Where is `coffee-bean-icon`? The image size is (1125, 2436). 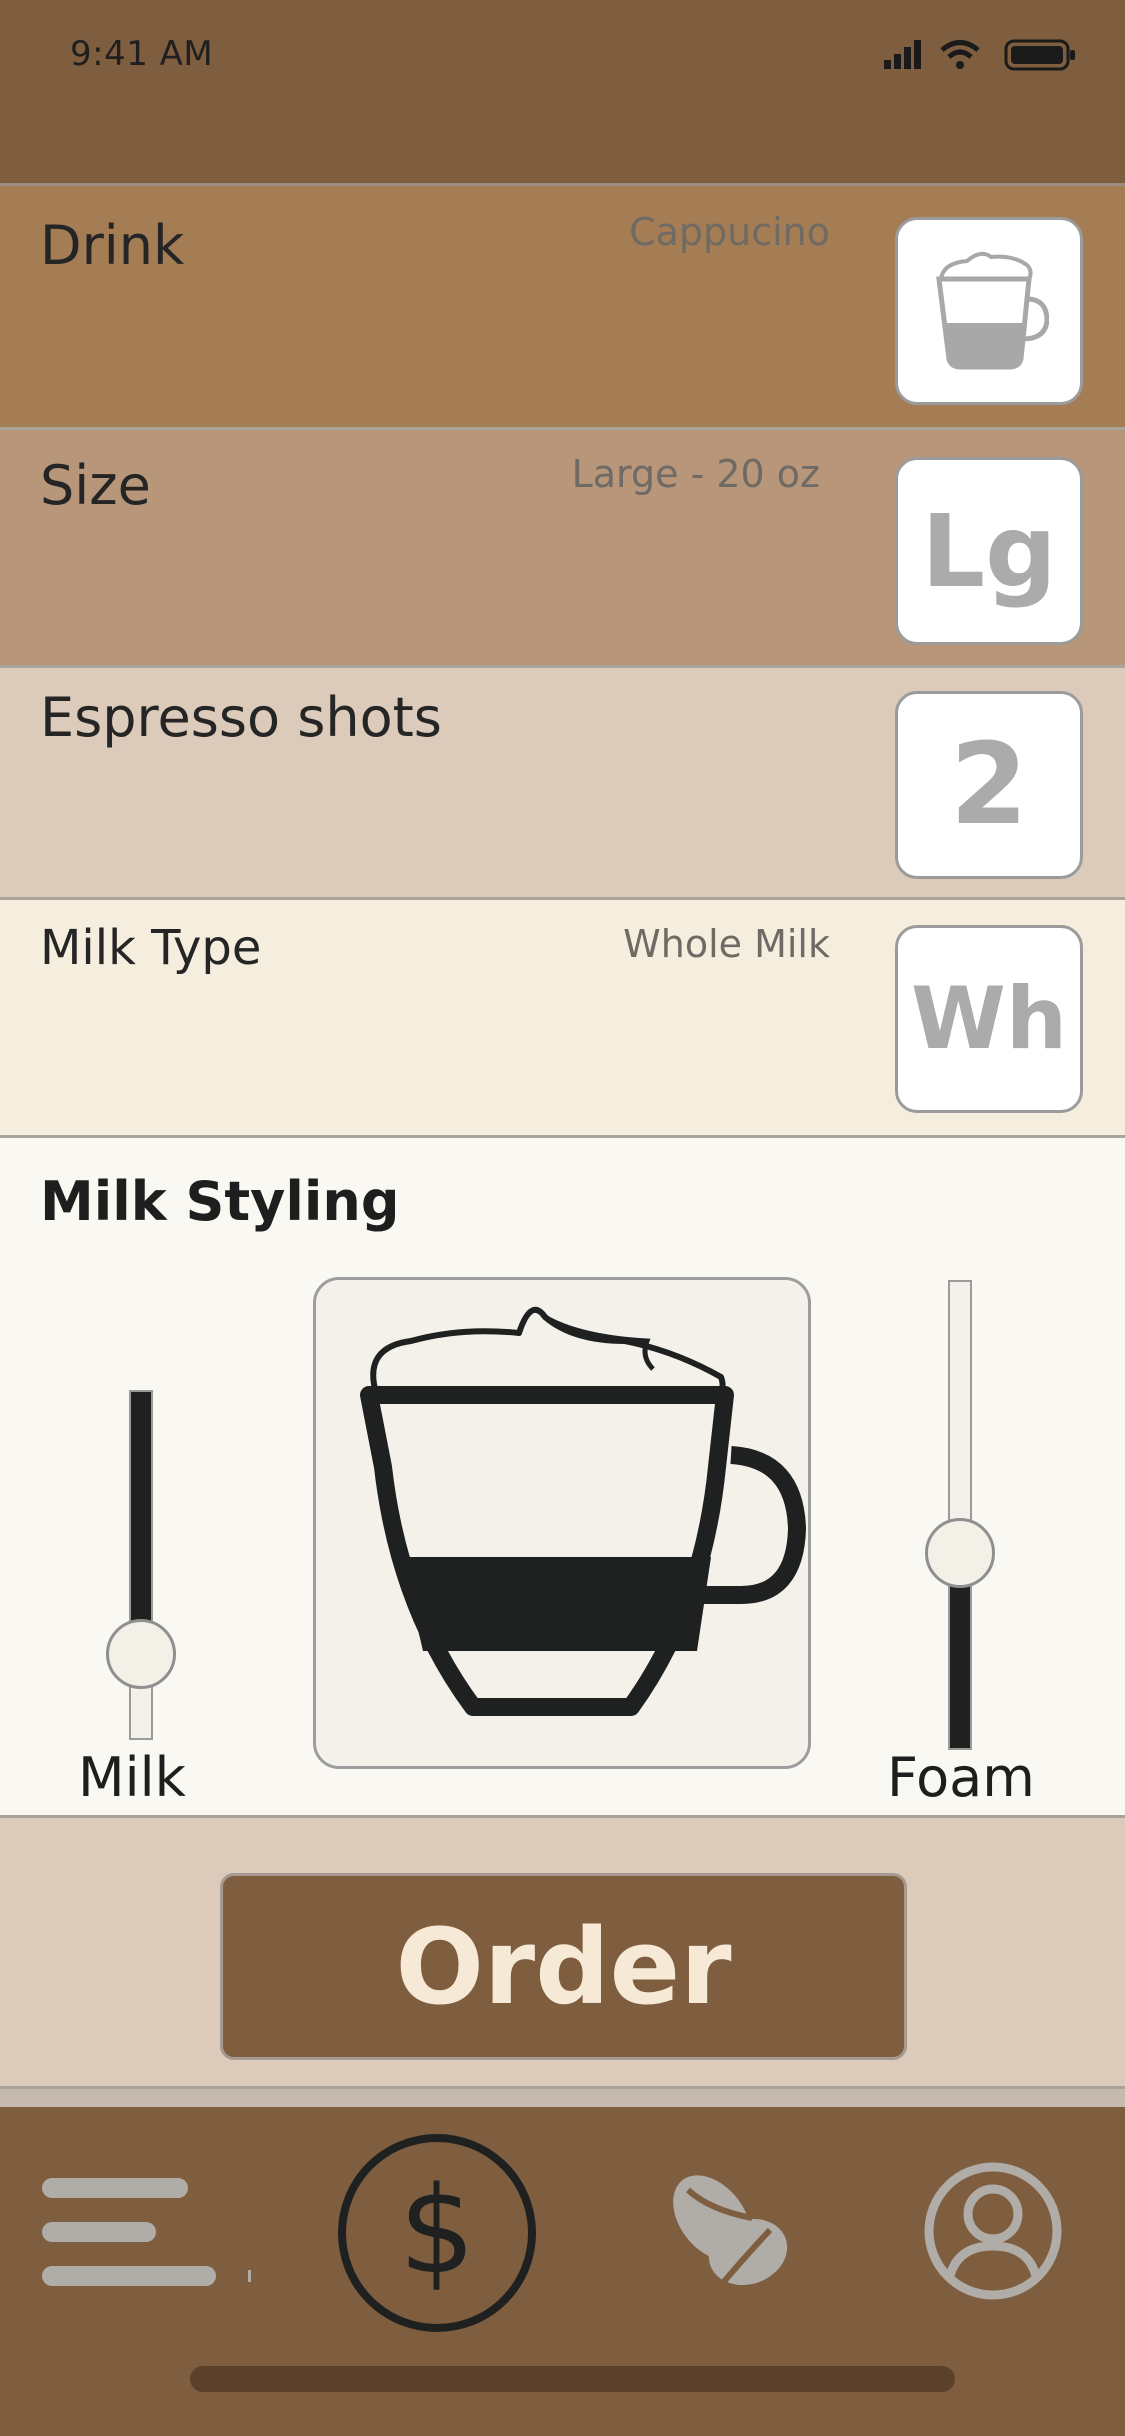 coffee-bean-icon is located at coordinates (730, 2230).